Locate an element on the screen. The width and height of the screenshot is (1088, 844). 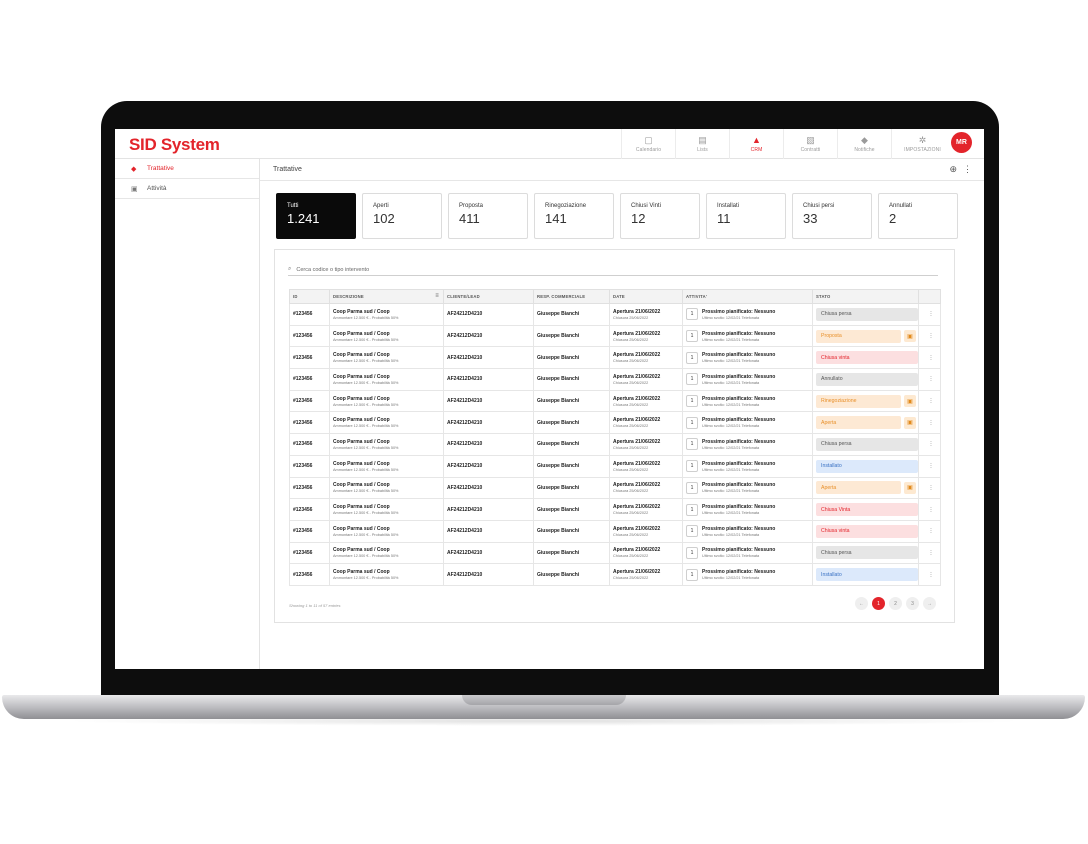
nav-item-crm: ▲ CRM is located at coordinates (756, 144).